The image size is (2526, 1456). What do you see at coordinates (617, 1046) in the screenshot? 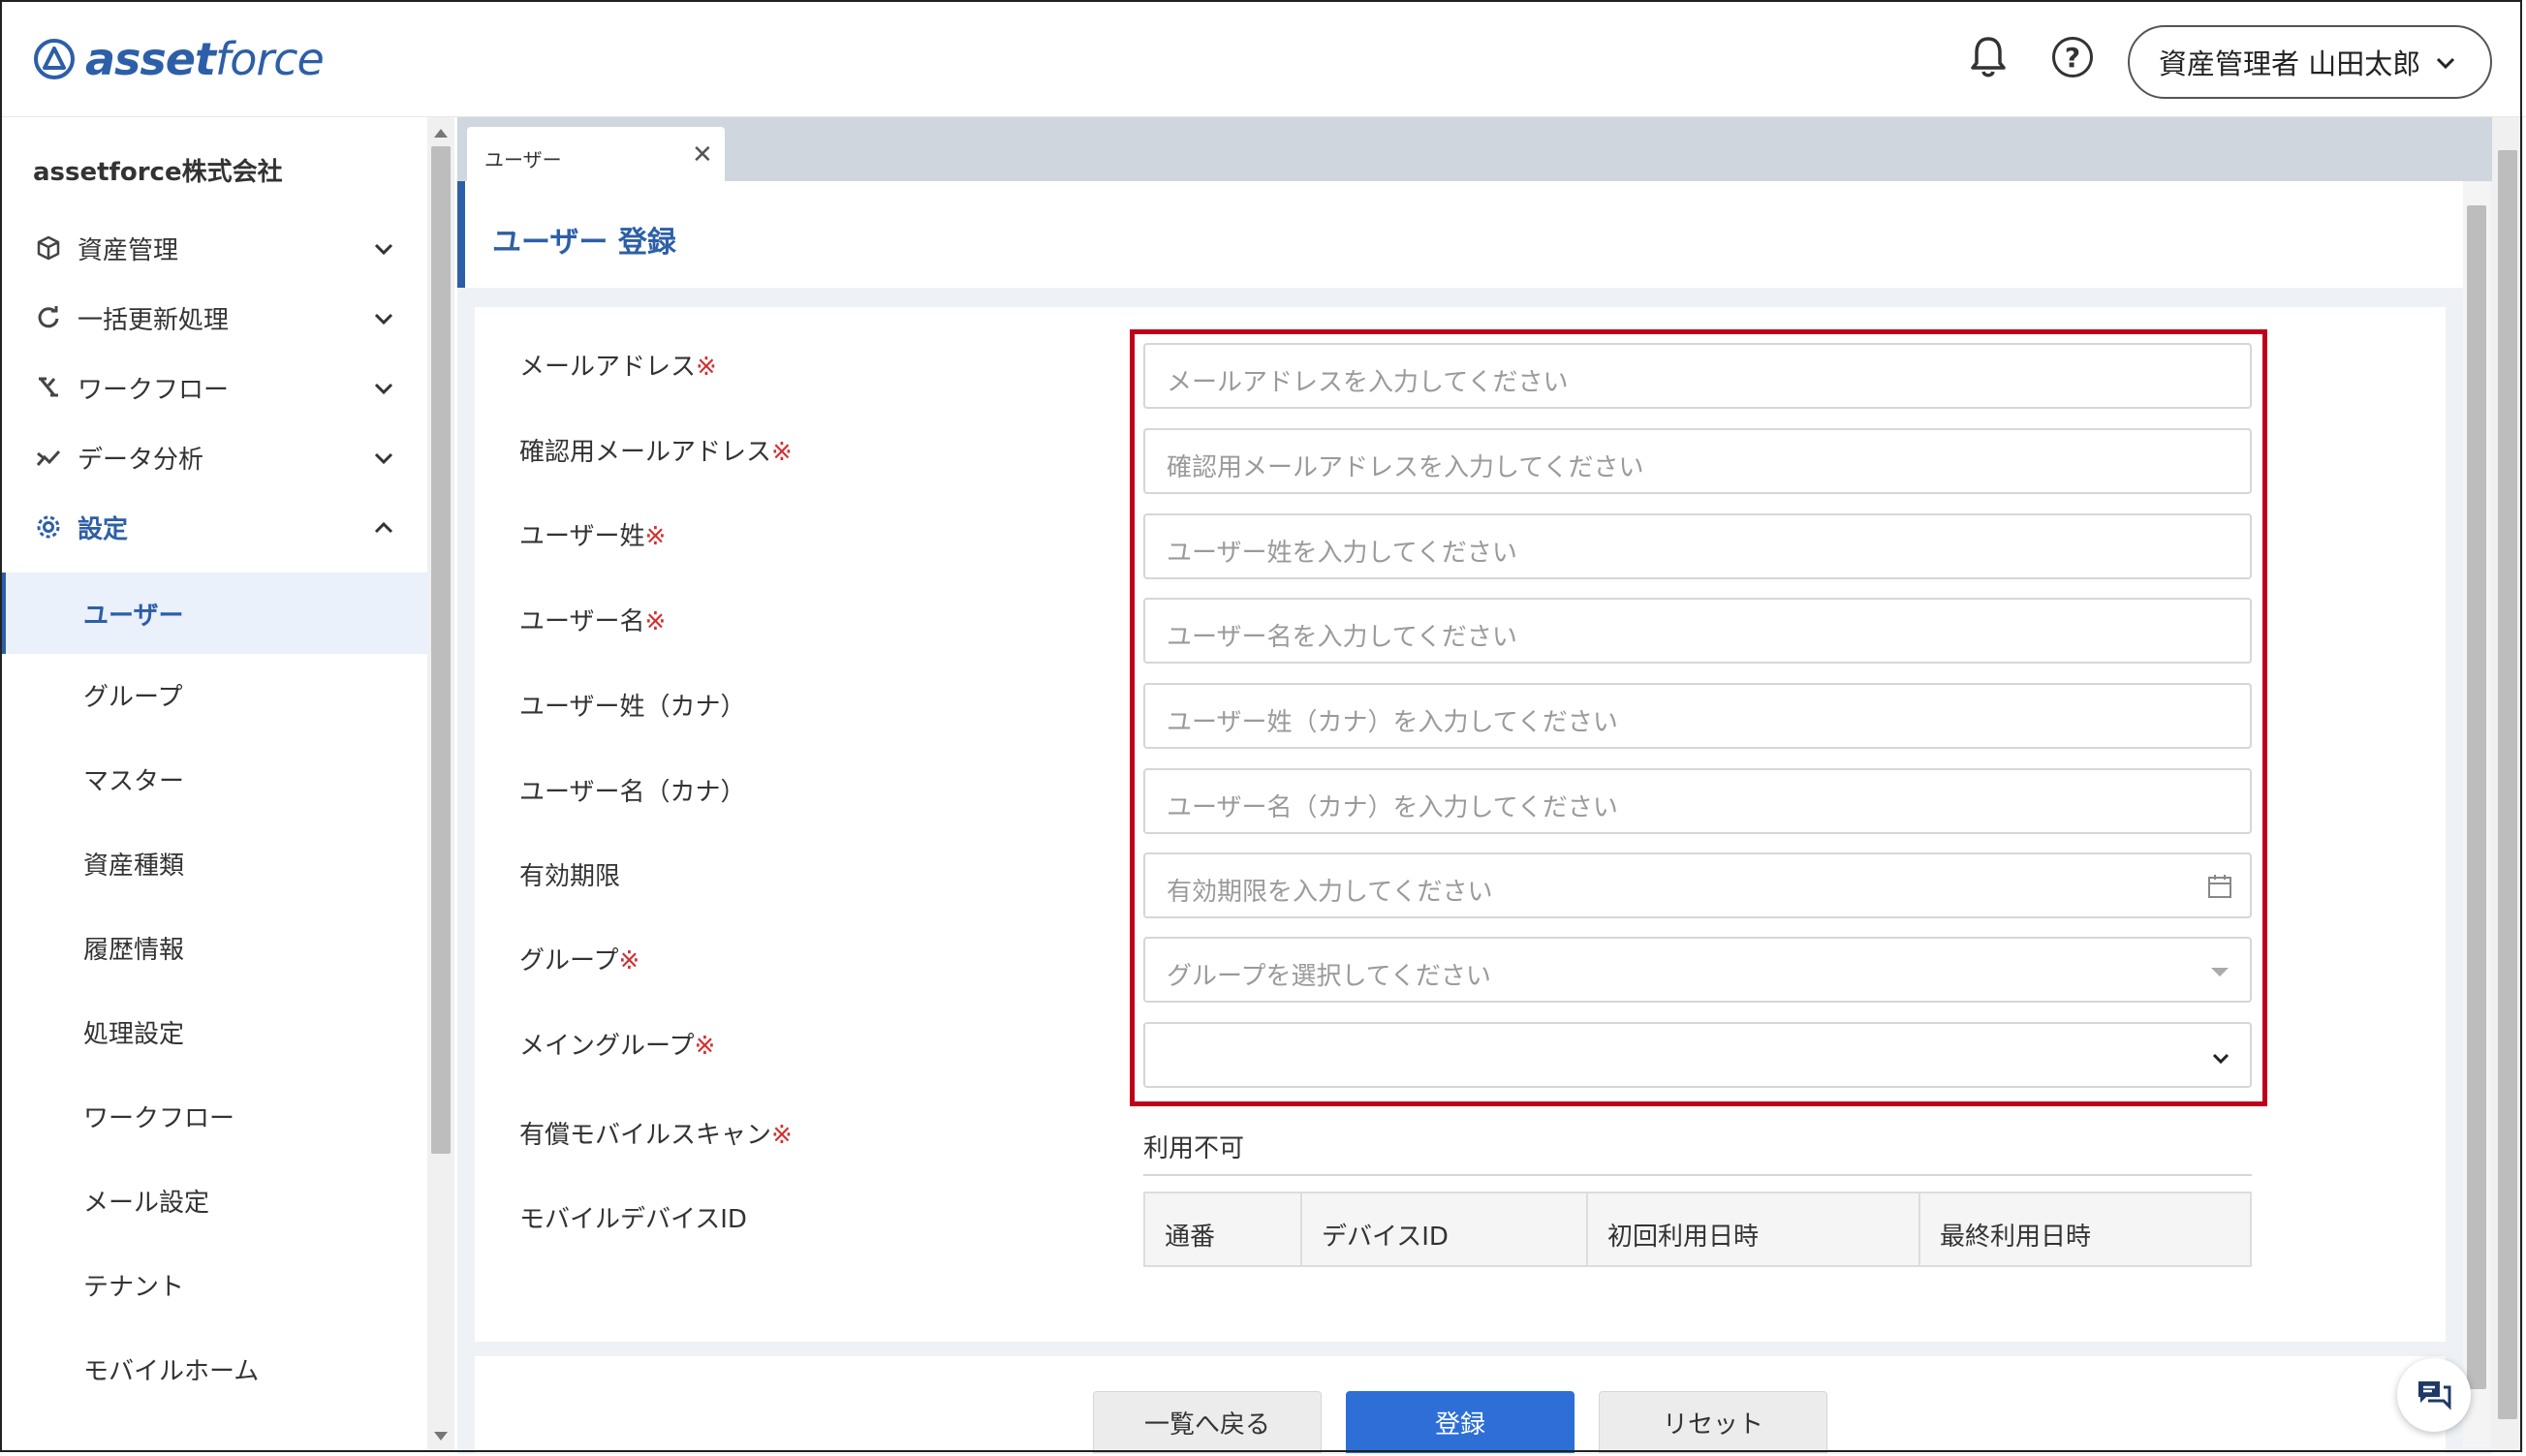
I see `label-main-group: メイングループ※` at bounding box center [617, 1046].